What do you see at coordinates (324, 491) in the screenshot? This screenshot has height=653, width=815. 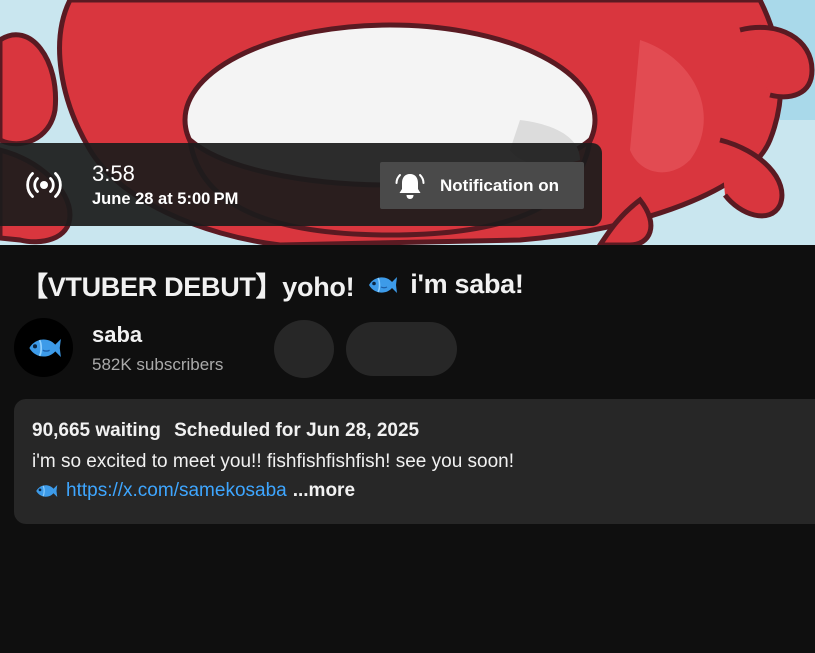 I see `show-more-button: ...more` at bounding box center [324, 491].